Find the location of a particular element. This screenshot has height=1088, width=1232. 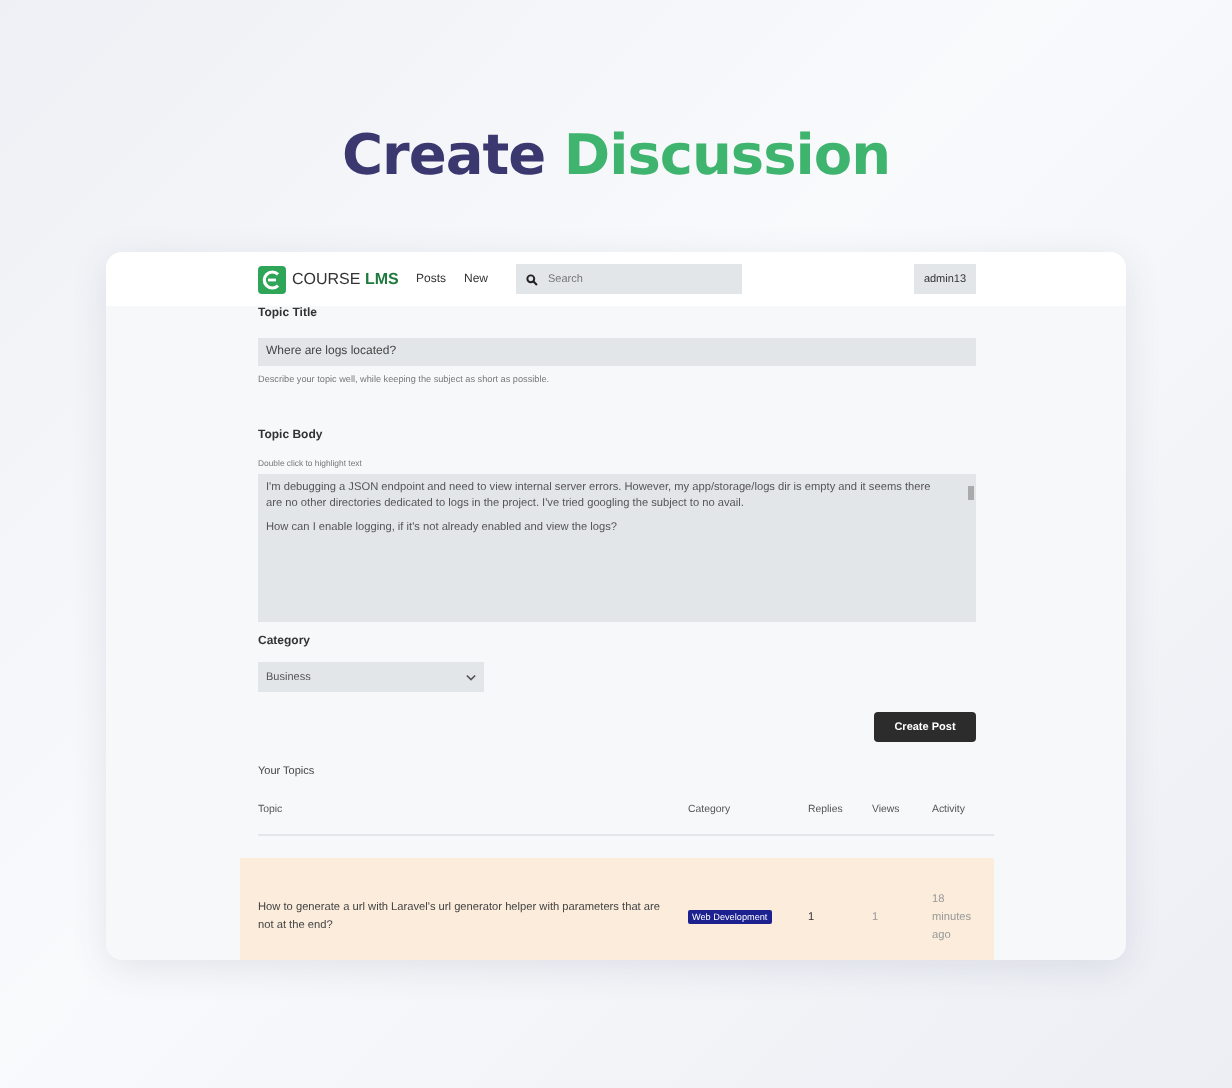

logo-icon is located at coordinates (272, 279).